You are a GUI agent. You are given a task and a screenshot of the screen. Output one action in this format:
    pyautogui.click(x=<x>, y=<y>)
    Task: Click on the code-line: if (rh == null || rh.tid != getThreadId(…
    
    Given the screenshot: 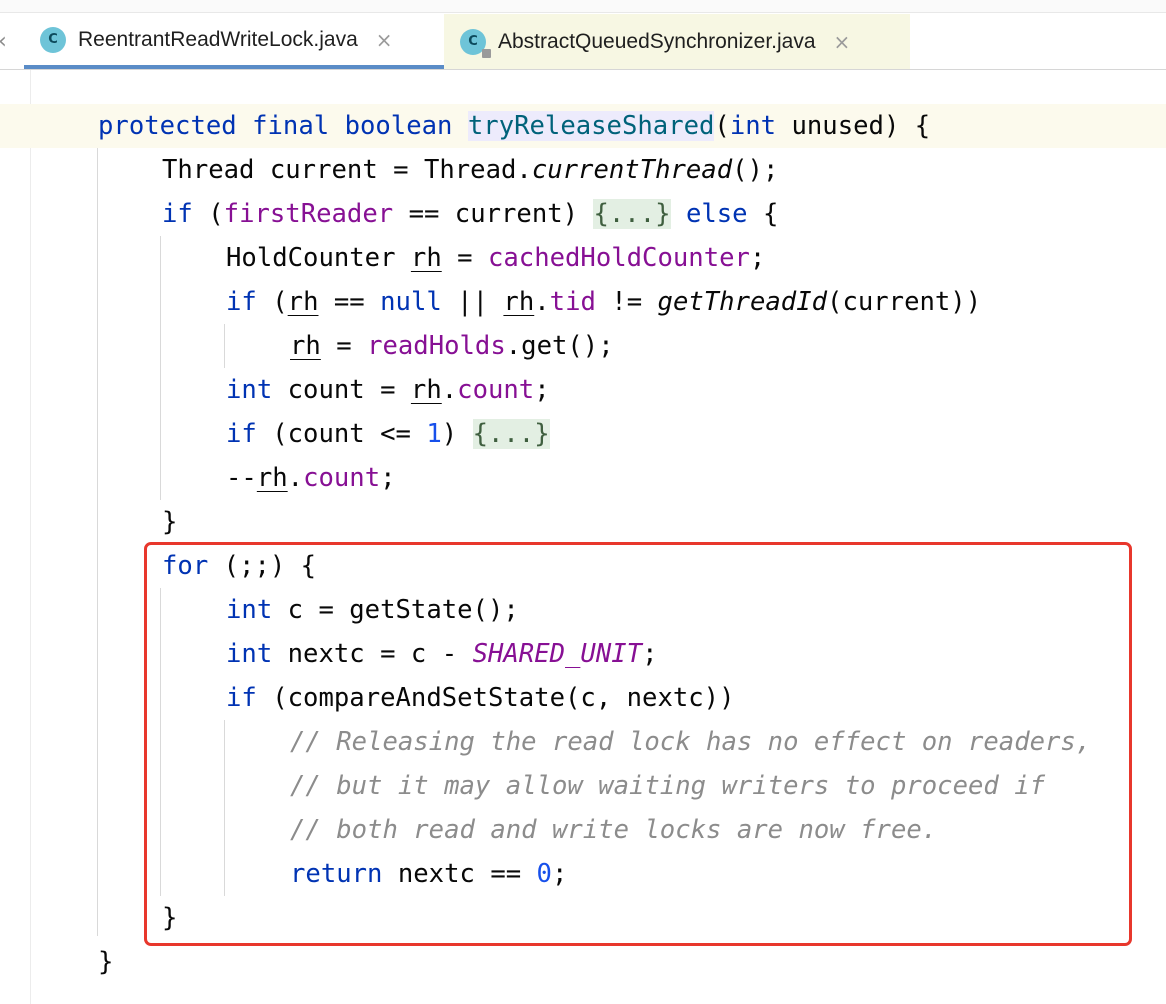 What is the action you would take?
    pyautogui.click(x=604, y=302)
    